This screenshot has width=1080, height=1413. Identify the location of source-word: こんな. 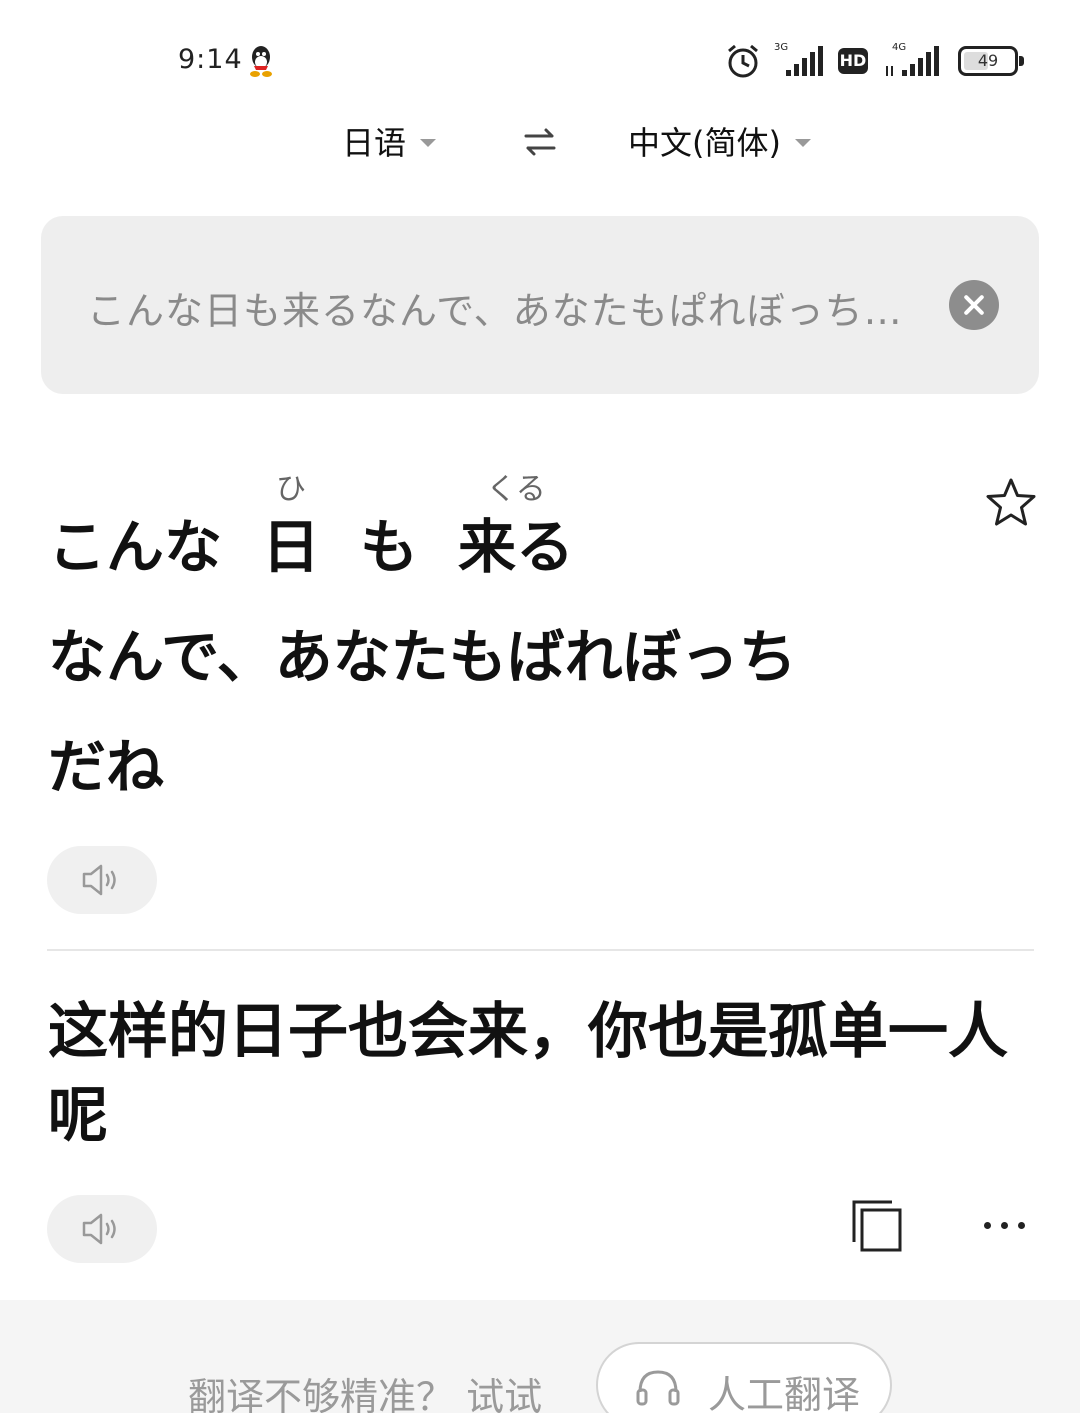
(135, 528).